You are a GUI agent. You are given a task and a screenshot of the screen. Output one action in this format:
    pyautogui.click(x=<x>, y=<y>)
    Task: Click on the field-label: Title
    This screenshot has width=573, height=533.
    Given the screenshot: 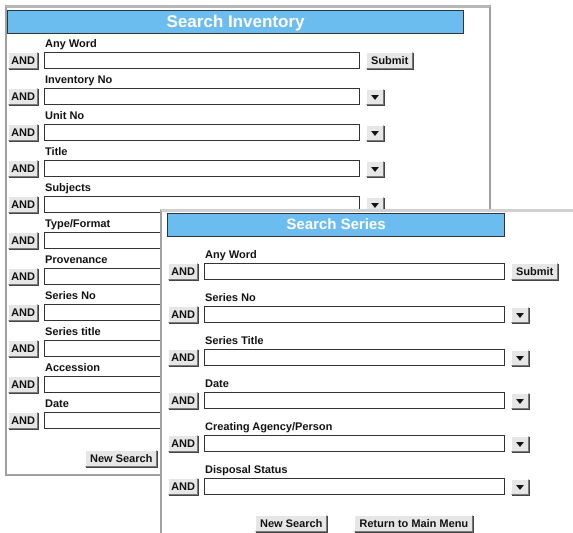 What is the action you would take?
    pyautogui.click(x=56, y=153)
    